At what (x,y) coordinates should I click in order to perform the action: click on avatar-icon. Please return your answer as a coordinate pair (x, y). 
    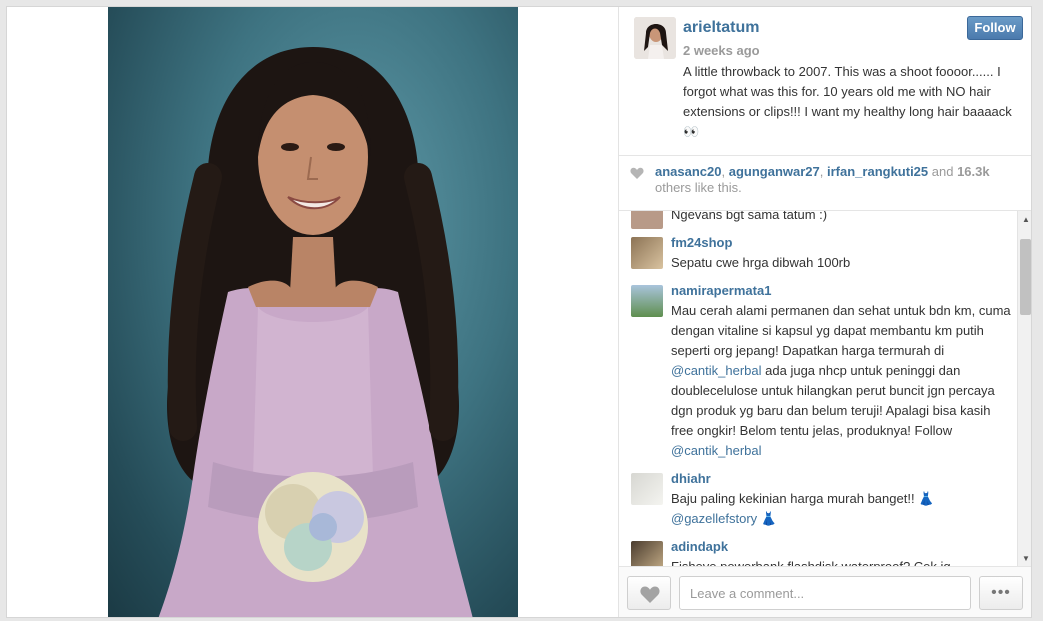
    Looking at the image, I should click on (655, 38).